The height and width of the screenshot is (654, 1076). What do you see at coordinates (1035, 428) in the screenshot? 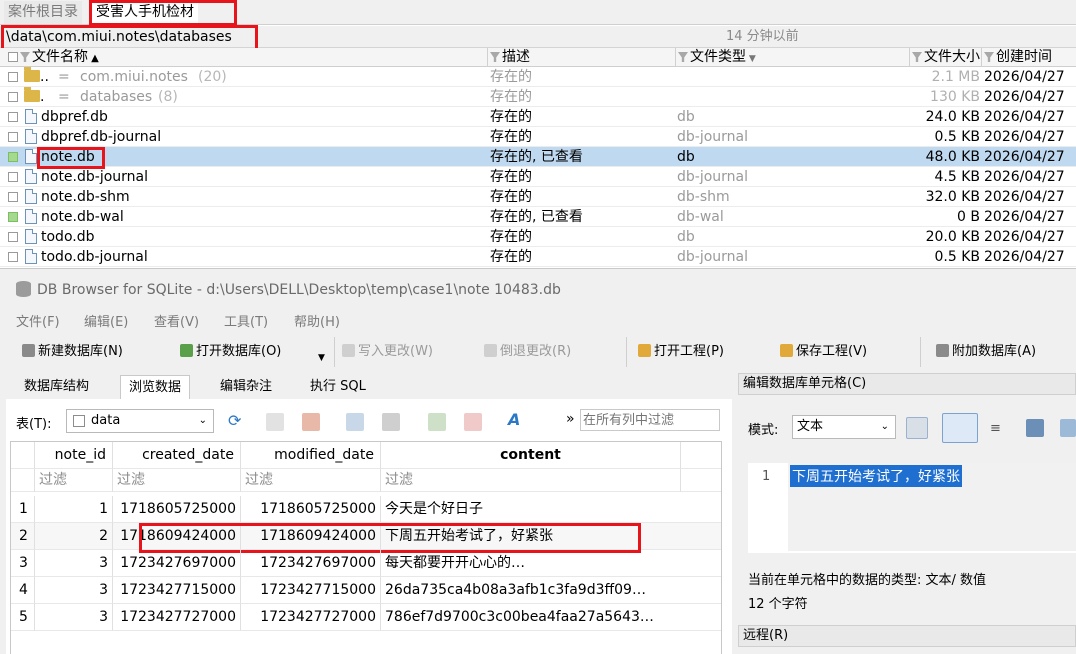
I see `import-icon` at bounding box center [1035, 428].